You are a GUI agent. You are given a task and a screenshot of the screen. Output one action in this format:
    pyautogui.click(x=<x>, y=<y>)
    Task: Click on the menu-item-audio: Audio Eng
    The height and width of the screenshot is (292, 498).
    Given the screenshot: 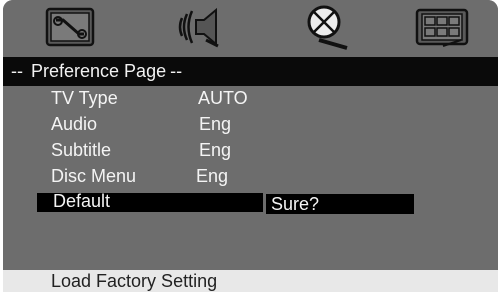 What is the action you would take?
    pyautogui.click(x=250, y=124)
    